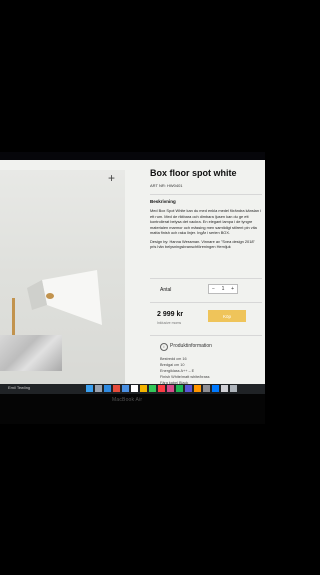  Describe the element at coordinates (127, 400) in the screenshot. I see `device-label: MacBook Air` at that location.